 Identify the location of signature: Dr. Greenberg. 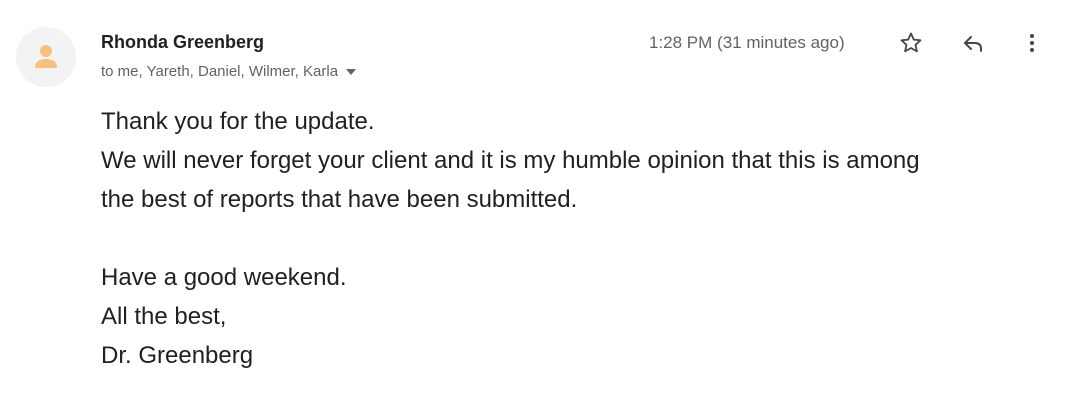
(177, 355).